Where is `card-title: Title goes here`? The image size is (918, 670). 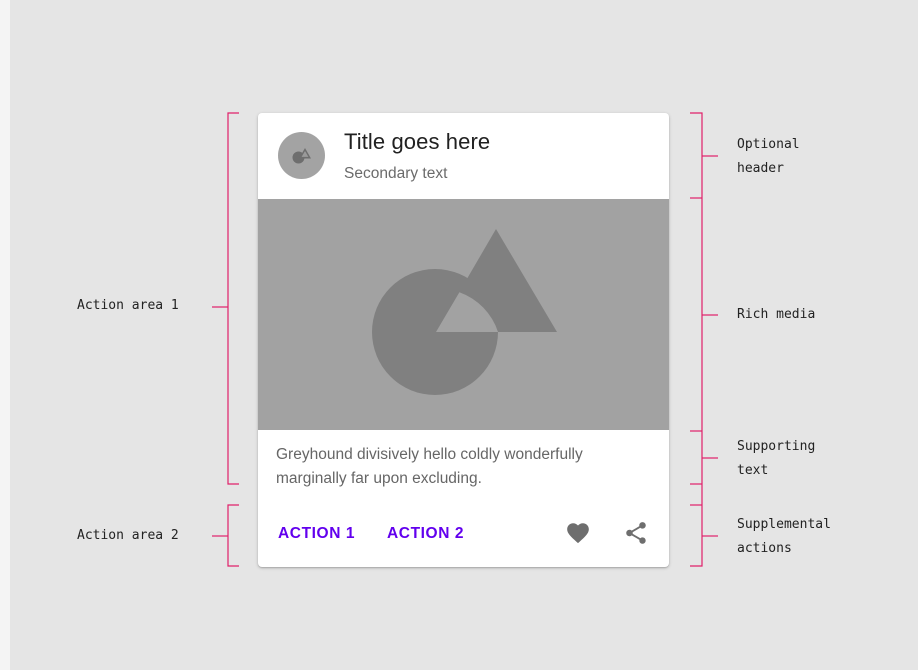 card-title: Title goes here is located at coordinates (417, 141).